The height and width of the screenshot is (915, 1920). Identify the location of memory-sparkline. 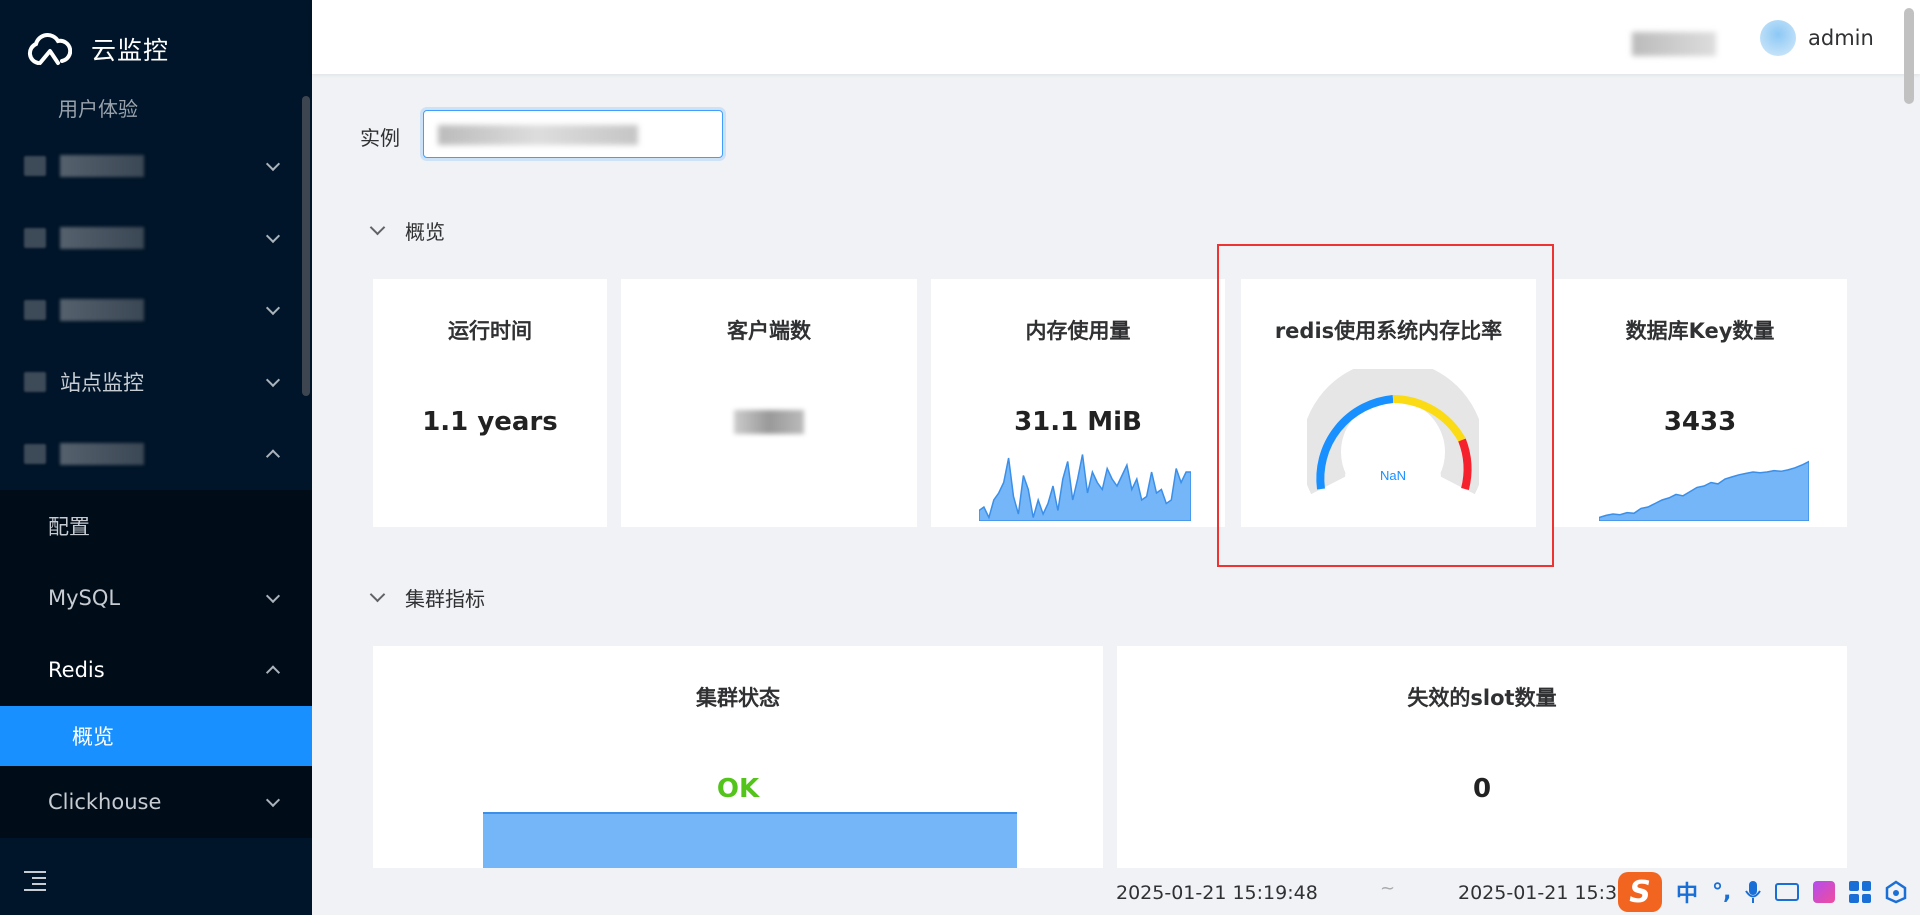
(1085, 487).